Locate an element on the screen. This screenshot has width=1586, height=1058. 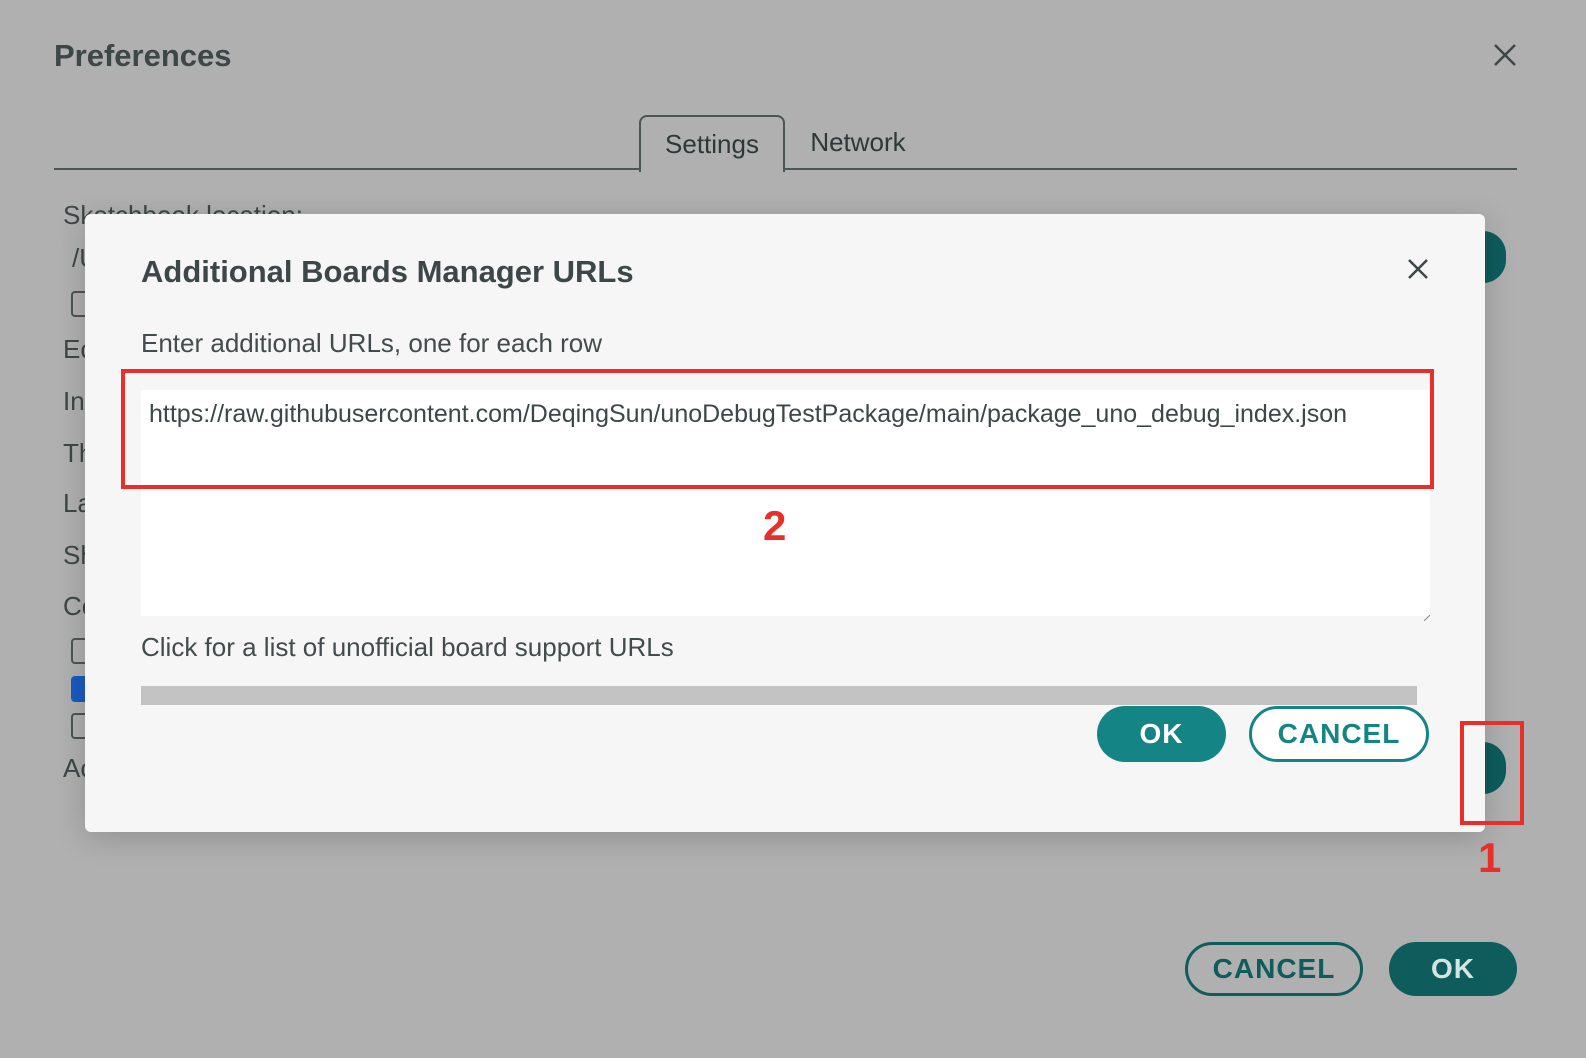
tab-divider is located at coordinates (785, 169).